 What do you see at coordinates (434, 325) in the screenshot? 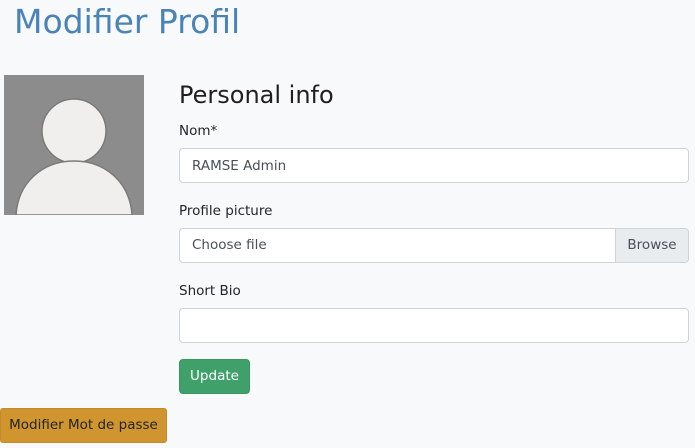
I see `short-bio-input` at bounding box center [434, 325].